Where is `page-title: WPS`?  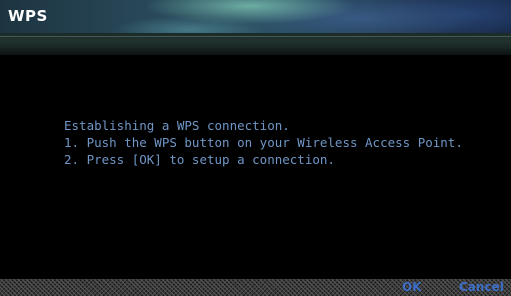 page-title: WPS is located at coordinates (28, 16).